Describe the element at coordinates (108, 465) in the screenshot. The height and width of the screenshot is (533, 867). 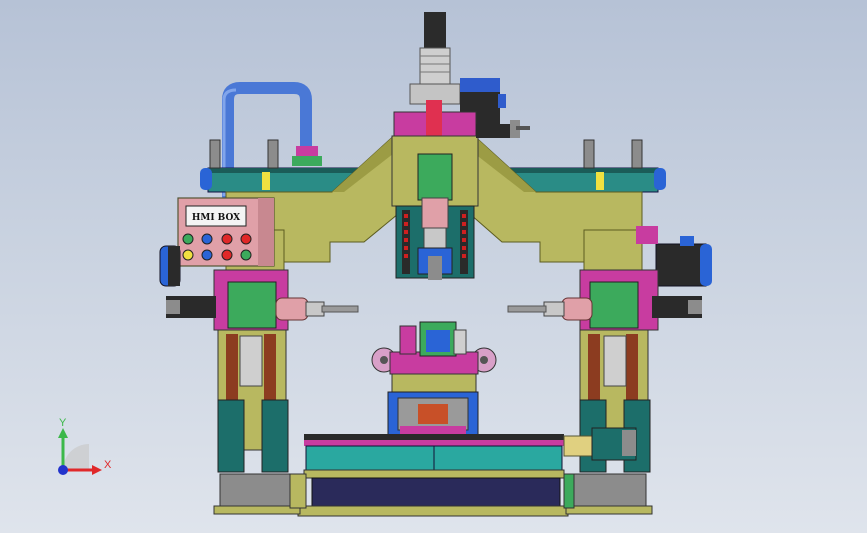
I see `x-axis-label: X` at that location.